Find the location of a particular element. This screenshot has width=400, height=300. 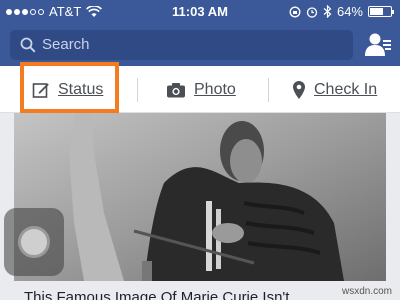

check-in-label: Check In is located at coordinates (346, 89).